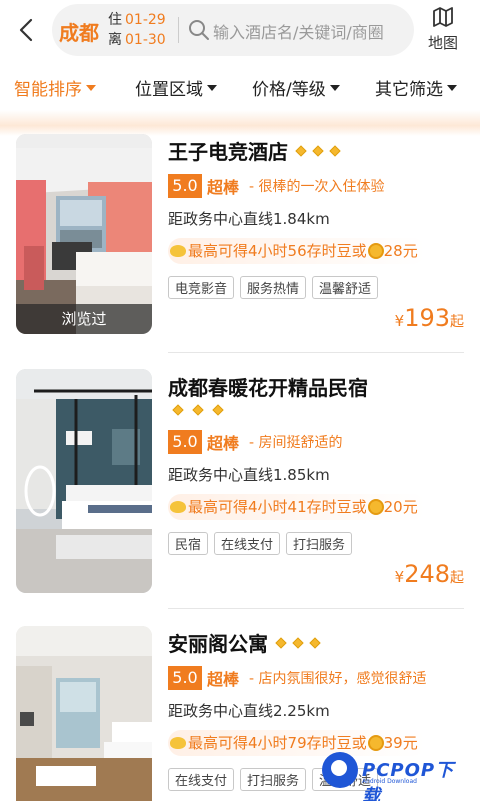  Describe the element at coordinates (178, 30) in the screenshot. I see `divider` at that location.